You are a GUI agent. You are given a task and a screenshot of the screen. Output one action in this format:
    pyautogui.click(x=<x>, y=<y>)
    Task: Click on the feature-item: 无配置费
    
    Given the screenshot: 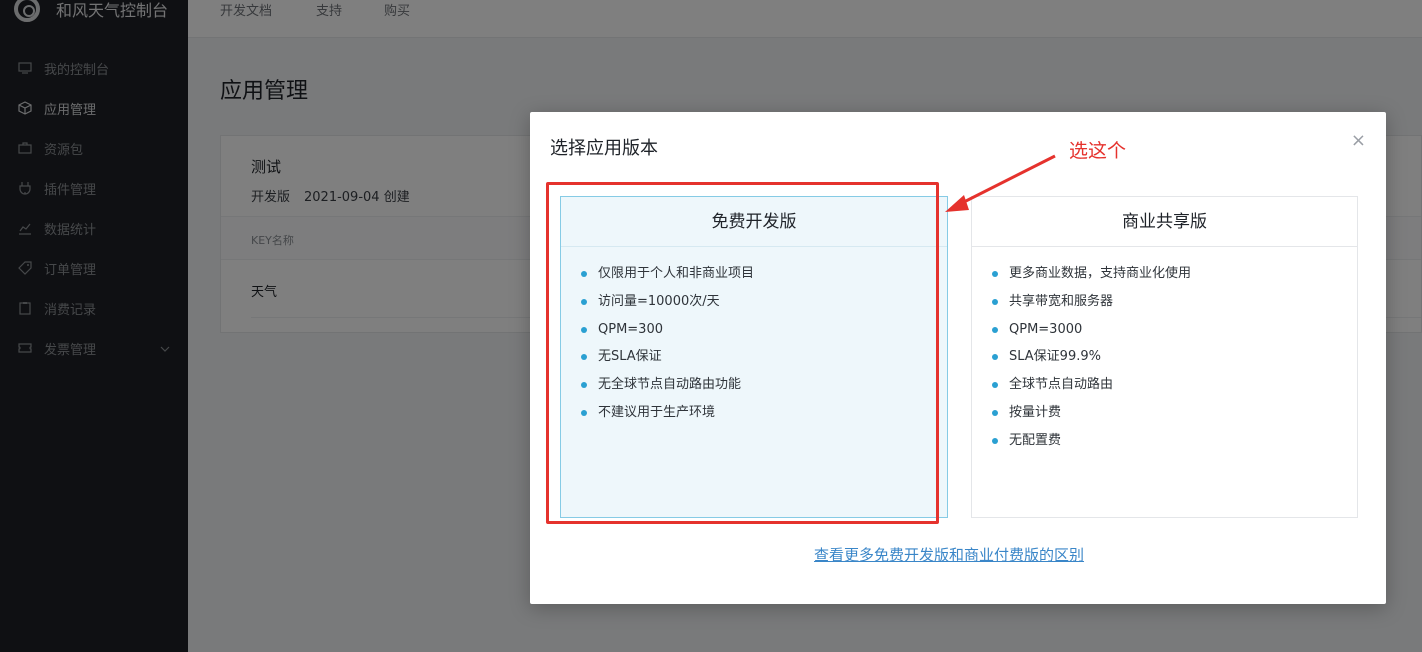 What is the action you would take?
    pyautogui.click(x=1174, y=446)
    